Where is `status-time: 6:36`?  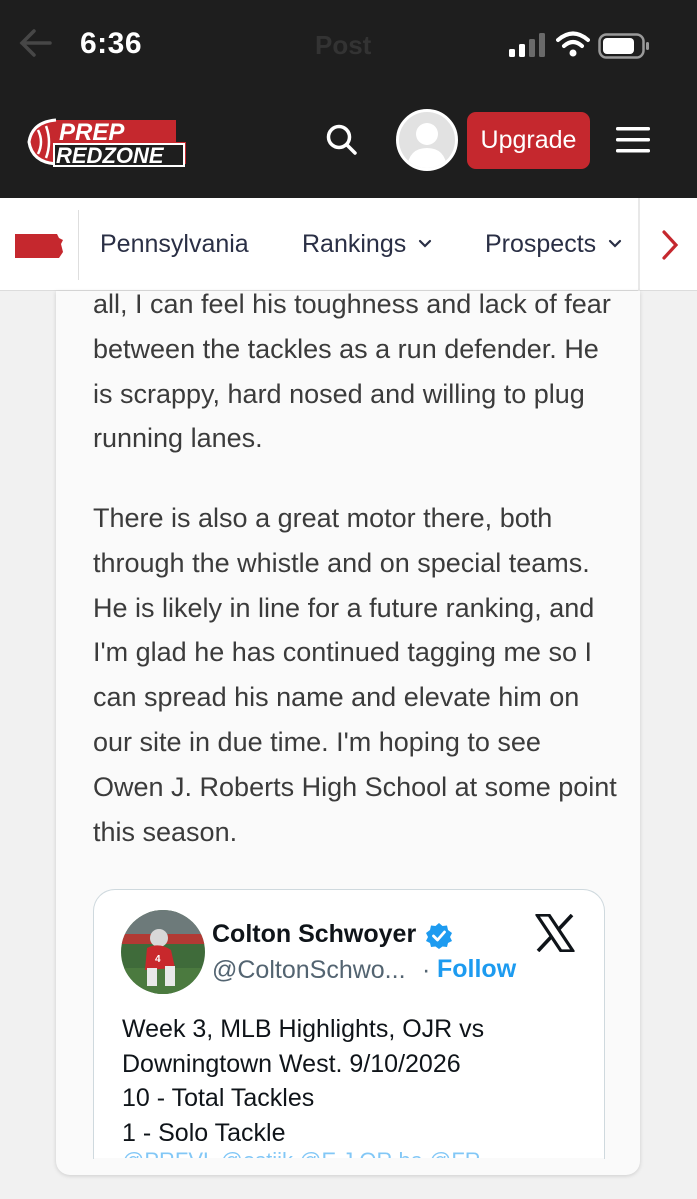
status-time: 6:36 is located at coordinates (111, 43).